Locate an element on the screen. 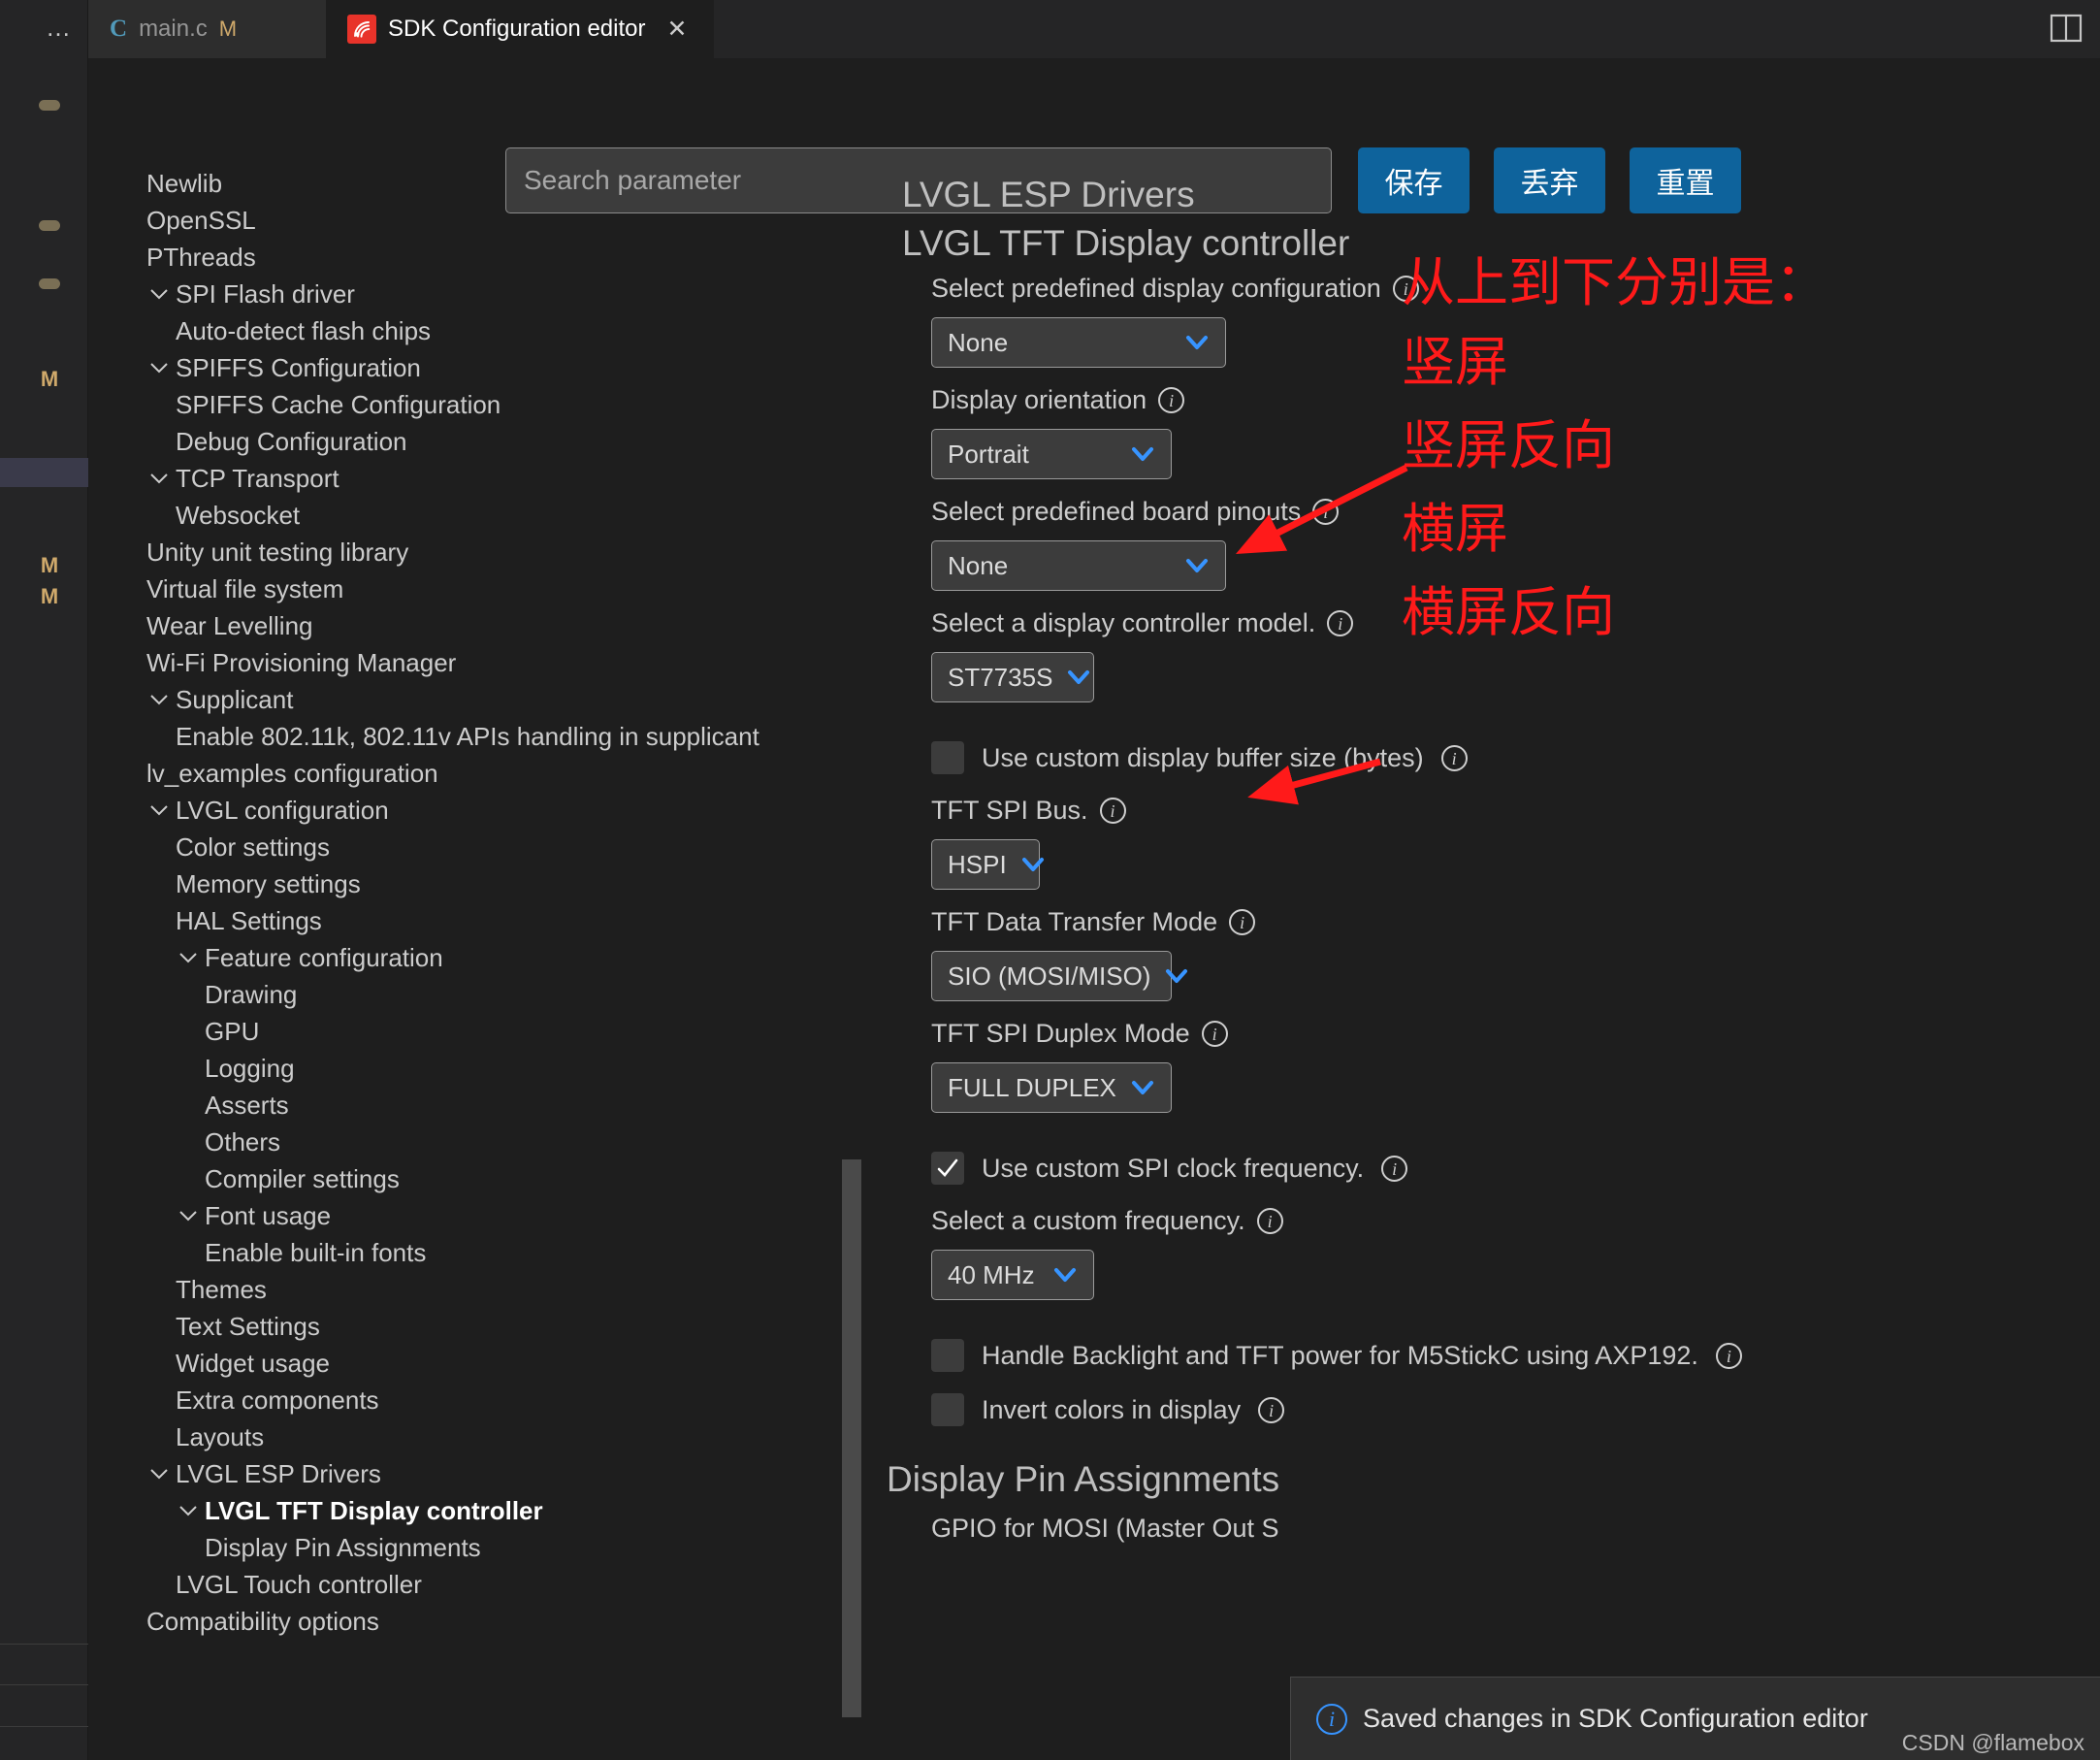  sidebar-item: SPIFFS Cache Configuration is located at coordinates (466, 405).